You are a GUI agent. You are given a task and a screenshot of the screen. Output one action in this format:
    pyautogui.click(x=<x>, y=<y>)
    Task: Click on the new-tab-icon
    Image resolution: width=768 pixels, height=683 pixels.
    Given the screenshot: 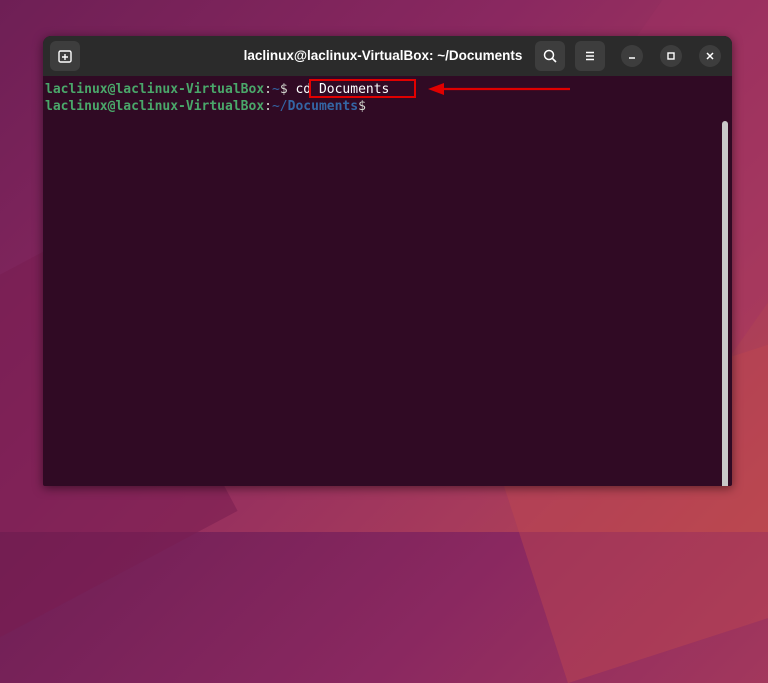 What is the action you would take?
    pyautogui.click(x=65, y=56)
    